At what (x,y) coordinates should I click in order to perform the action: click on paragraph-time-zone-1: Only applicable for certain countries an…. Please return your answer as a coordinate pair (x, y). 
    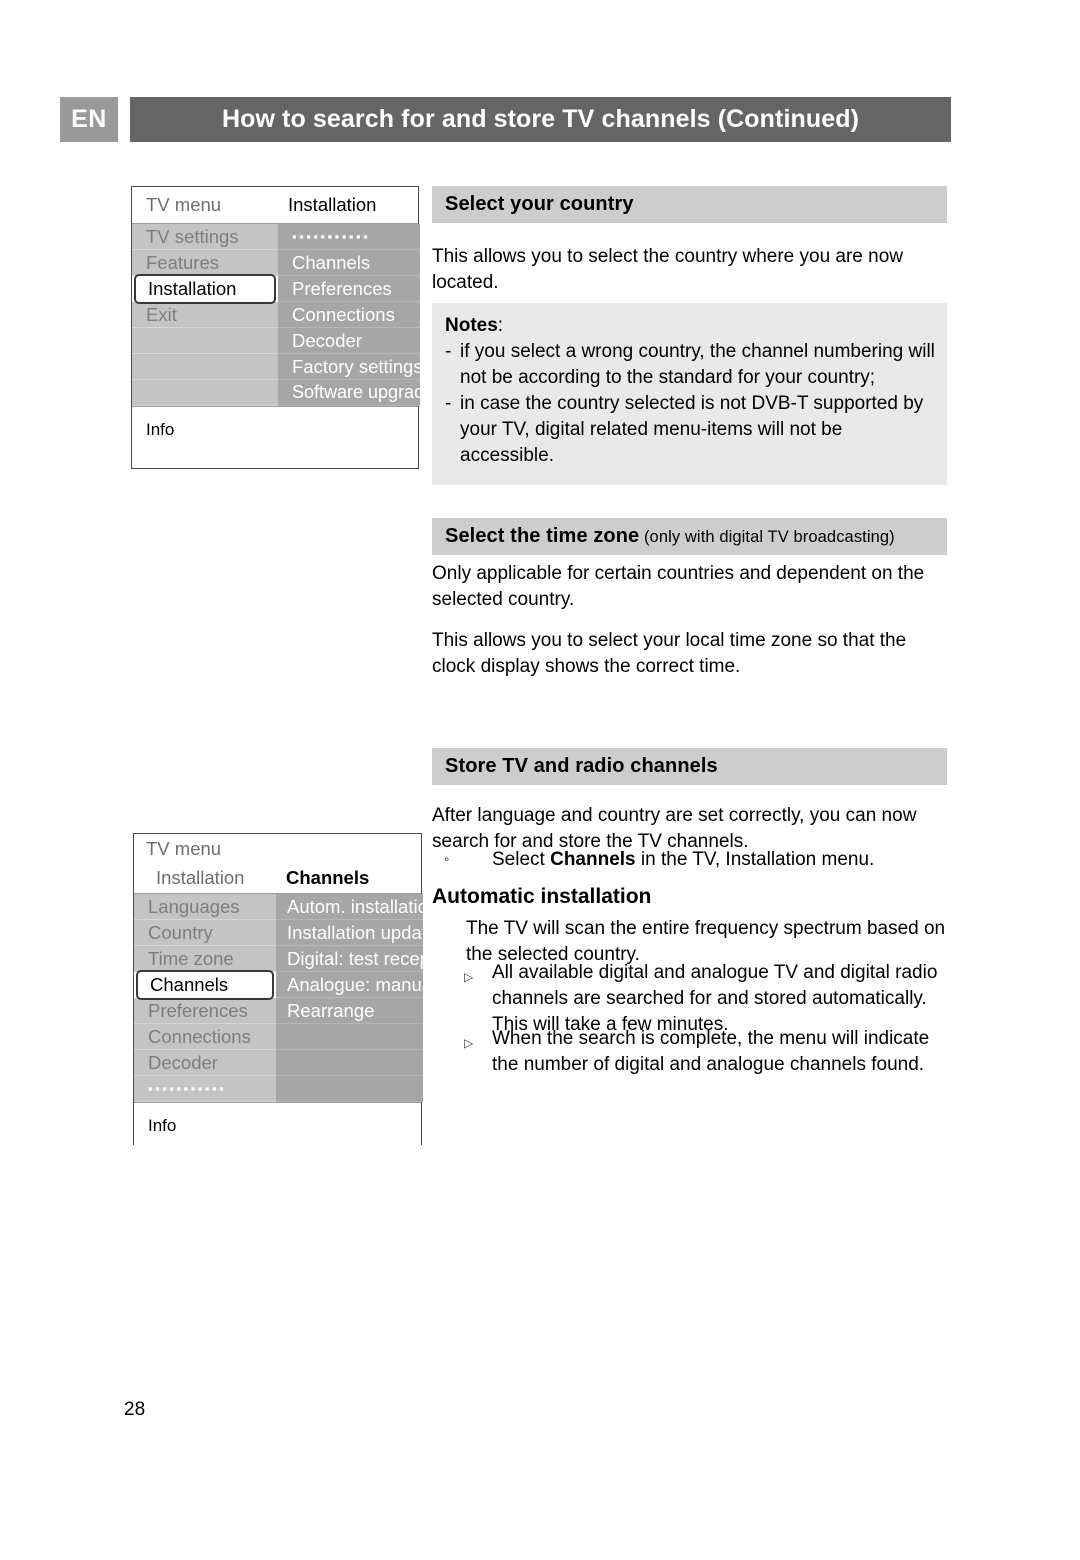
    Looking at the image, I should click on (678, 586).